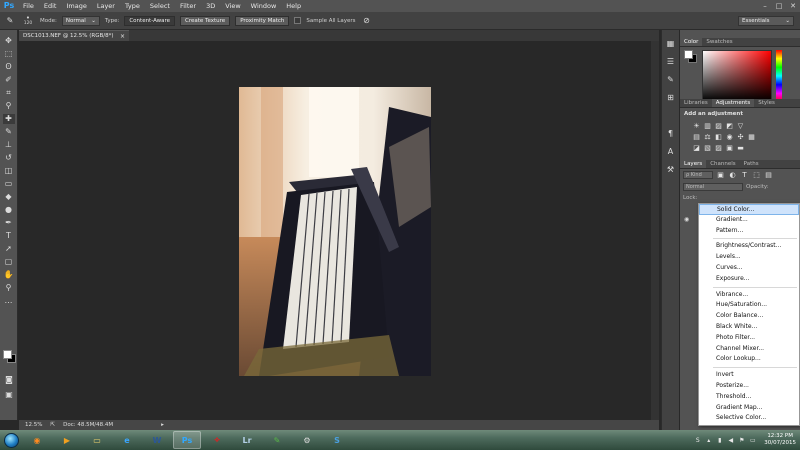  What do you see at coordinates (124, 36) in the screenshot?
I see `close-tab-icon: ×` at bounding box center [124, 36].